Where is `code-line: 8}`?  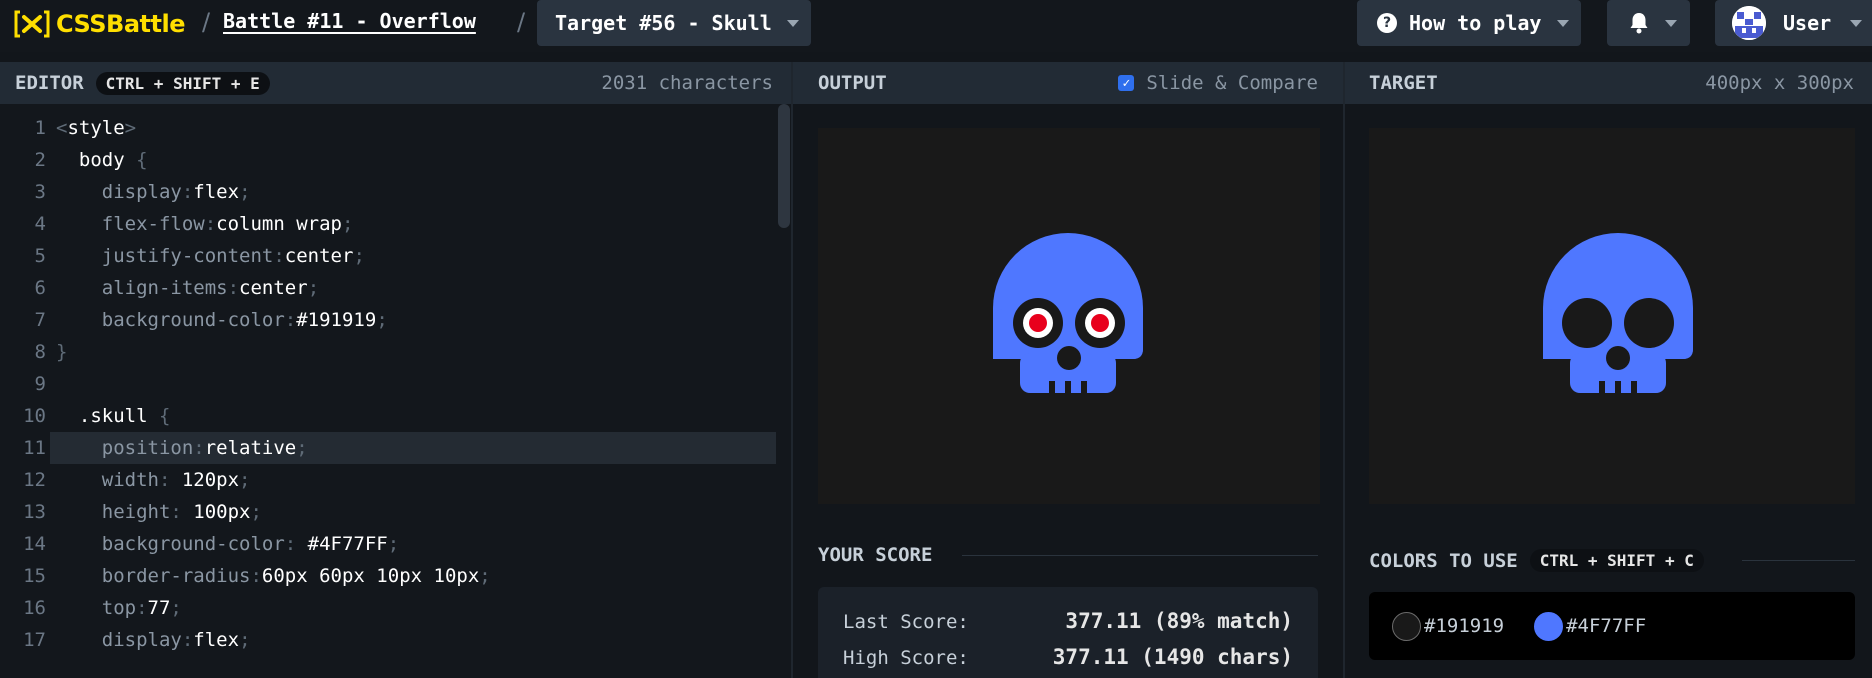 code-line: 8} is located at coordinates (388, 352).